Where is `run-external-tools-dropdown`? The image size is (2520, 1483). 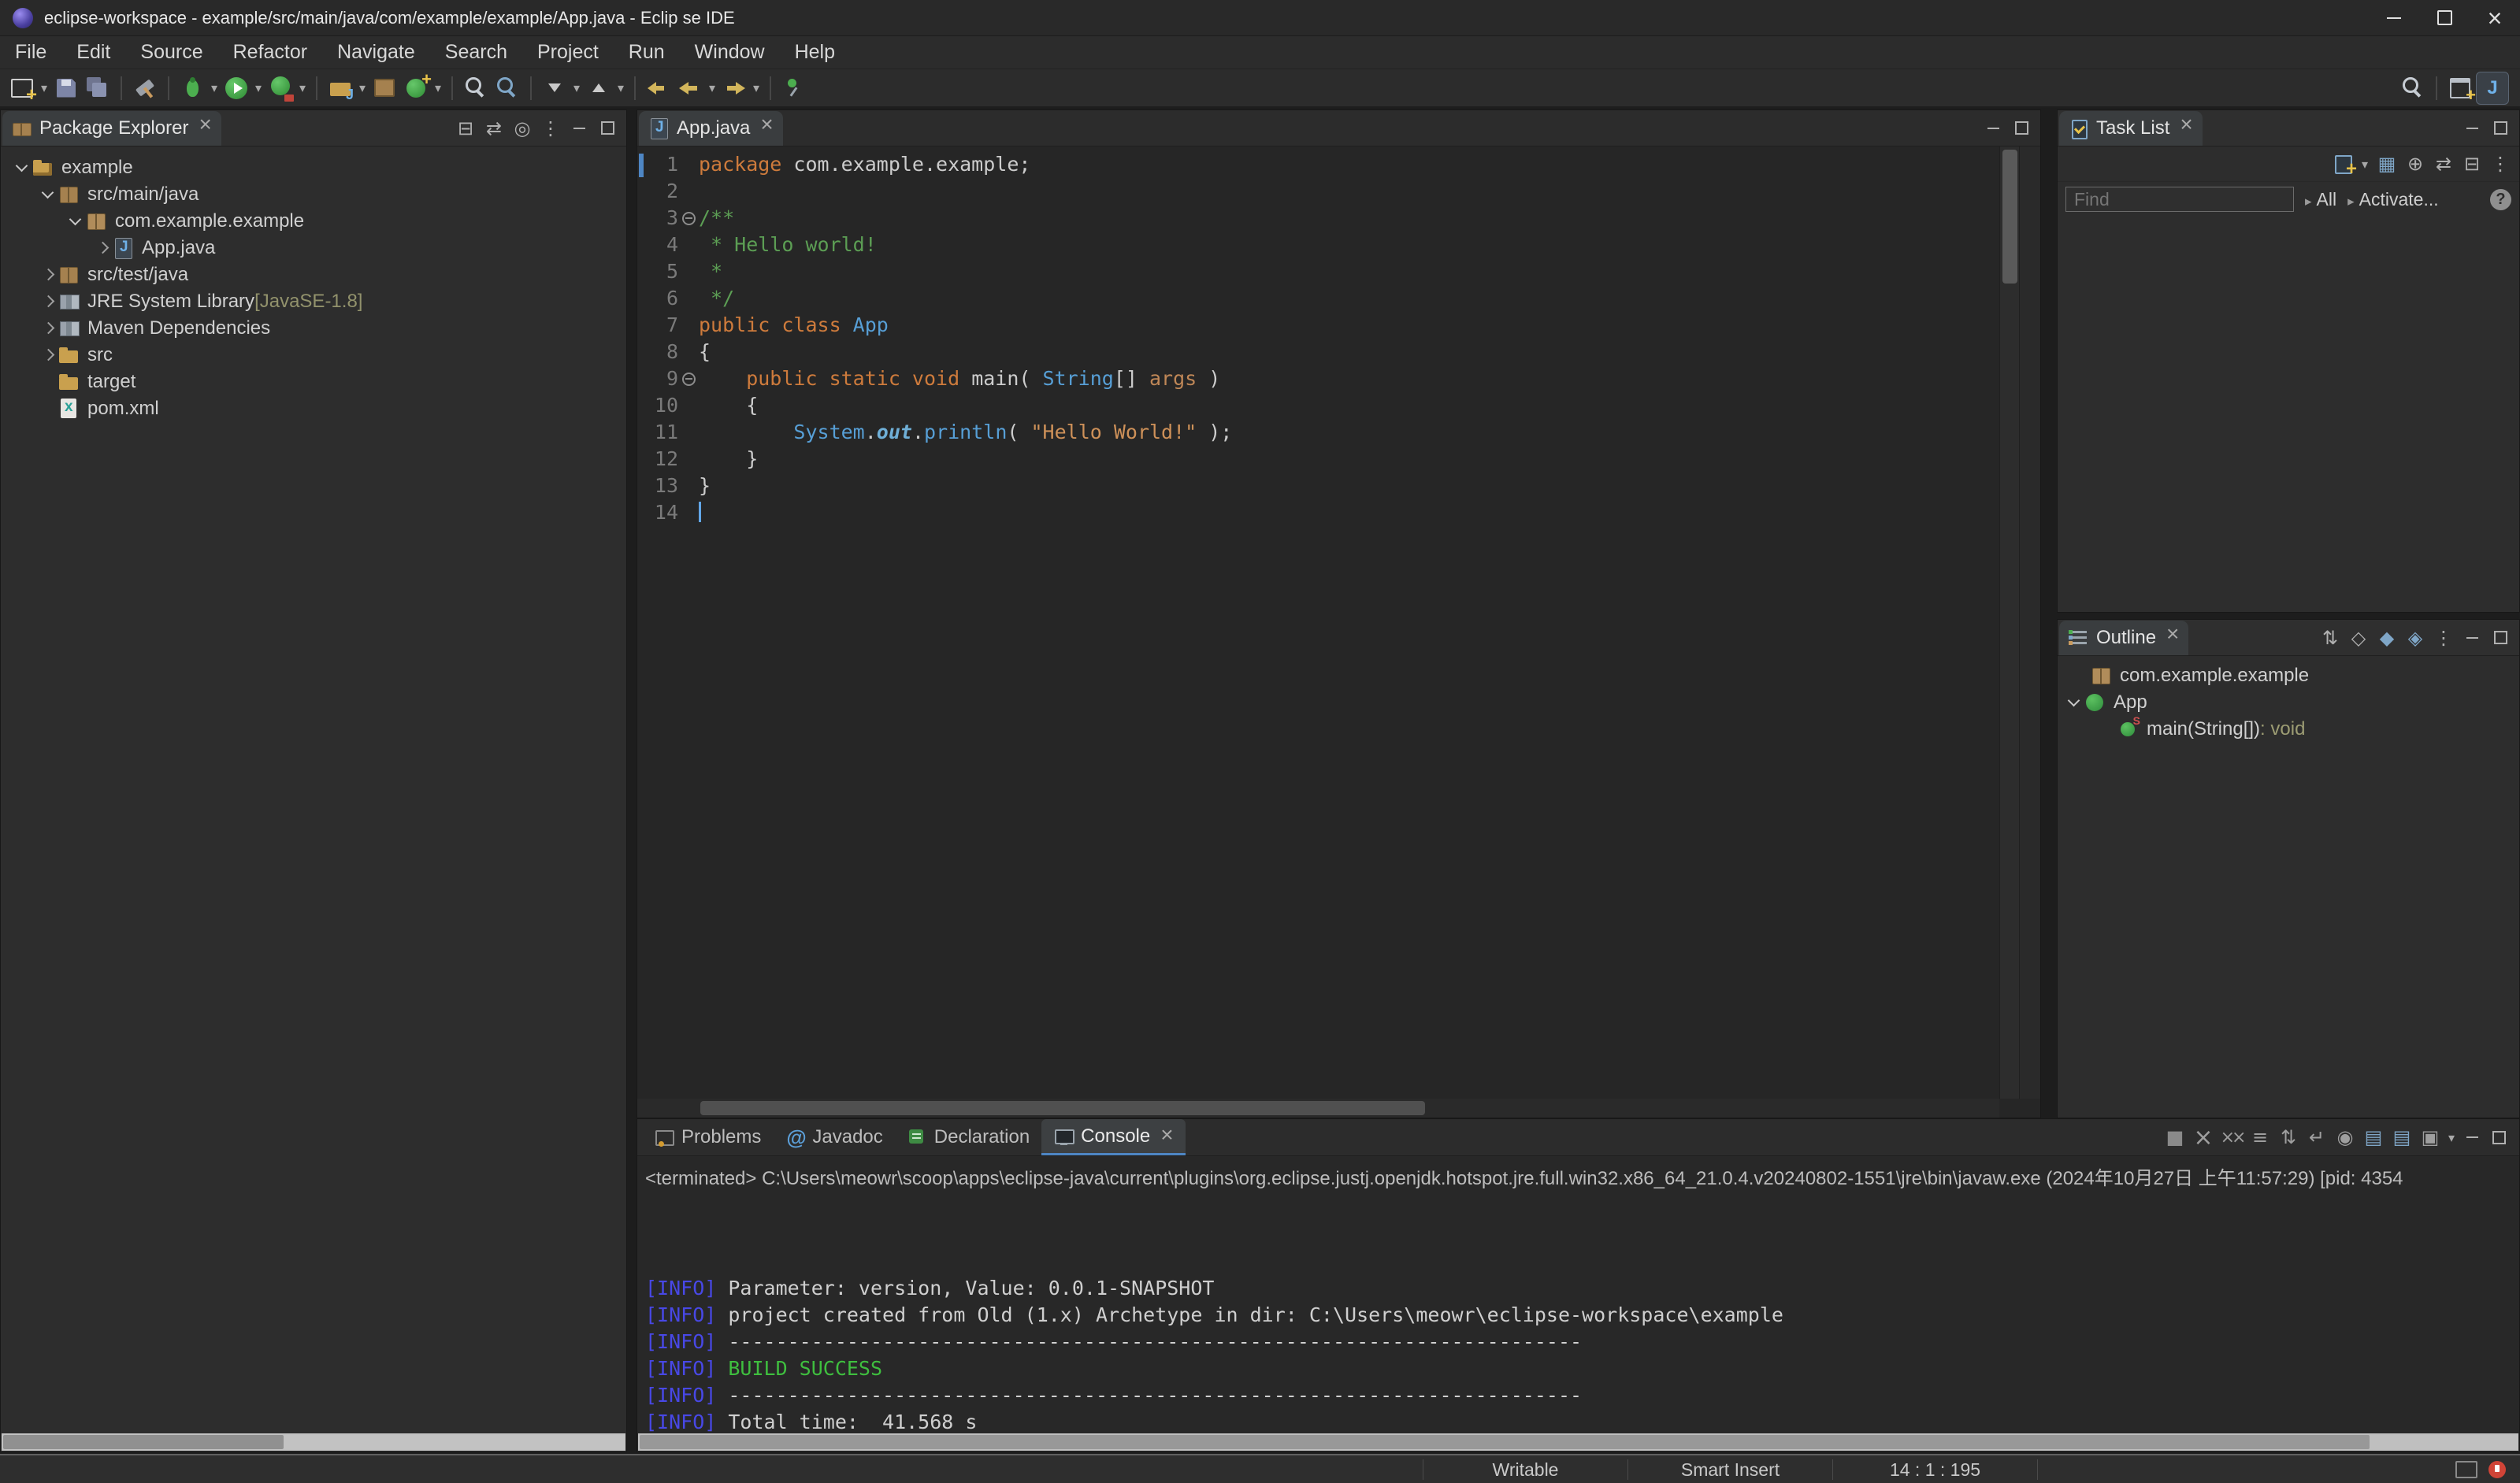 run-external-tools-dropdown is located at coordinates (302, 88).